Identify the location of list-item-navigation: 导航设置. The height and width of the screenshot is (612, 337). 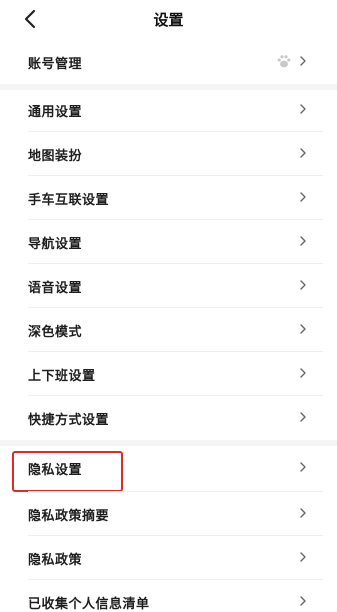
(168, 242).